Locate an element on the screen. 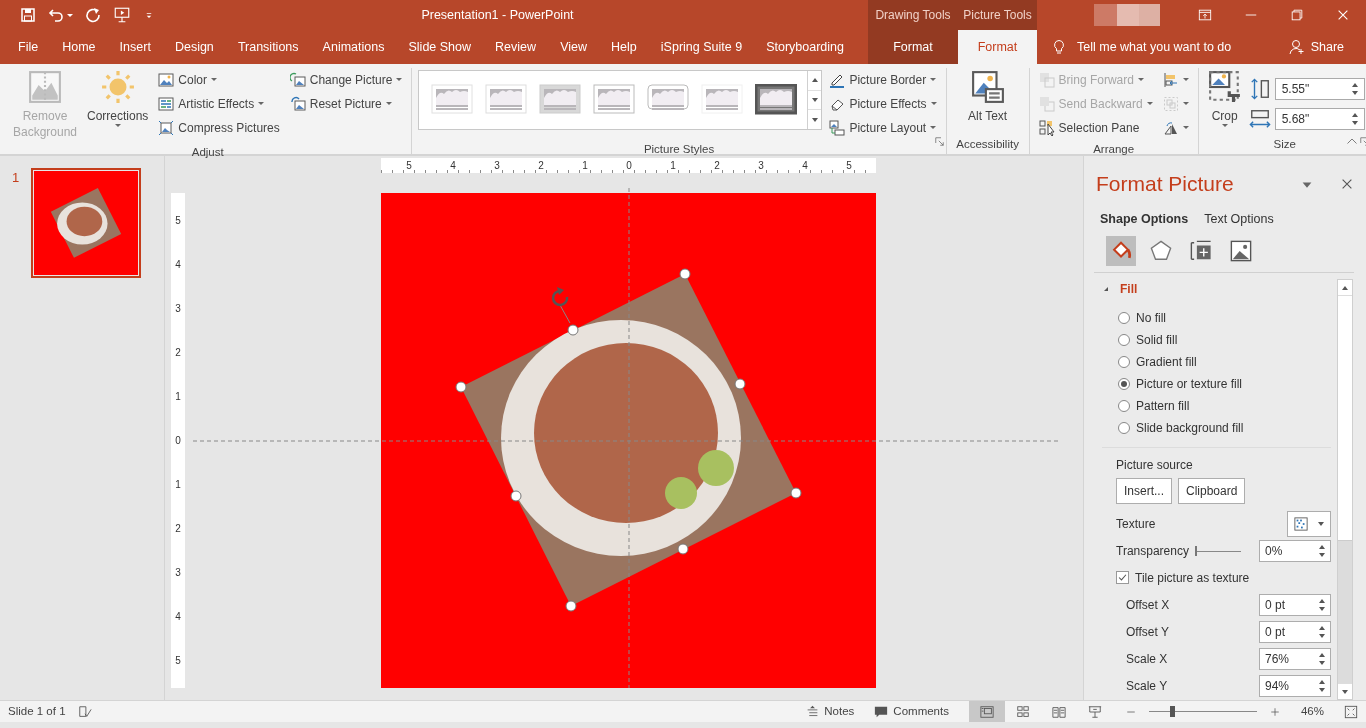  spin-field: 94% is located at coordinates (1295, 685).